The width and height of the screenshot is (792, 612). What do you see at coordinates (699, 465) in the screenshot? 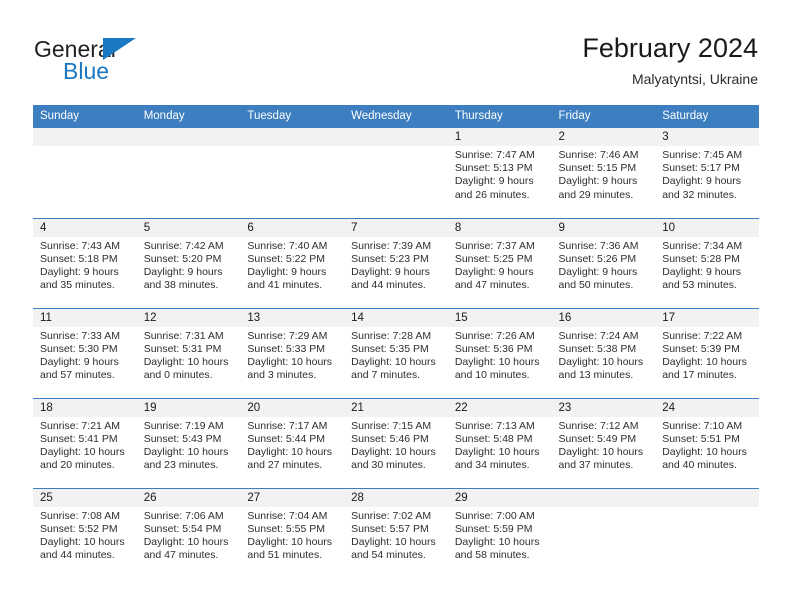
I see `daylight-duration-line2: and 40 minutes.` at bounding box center [699, 465].